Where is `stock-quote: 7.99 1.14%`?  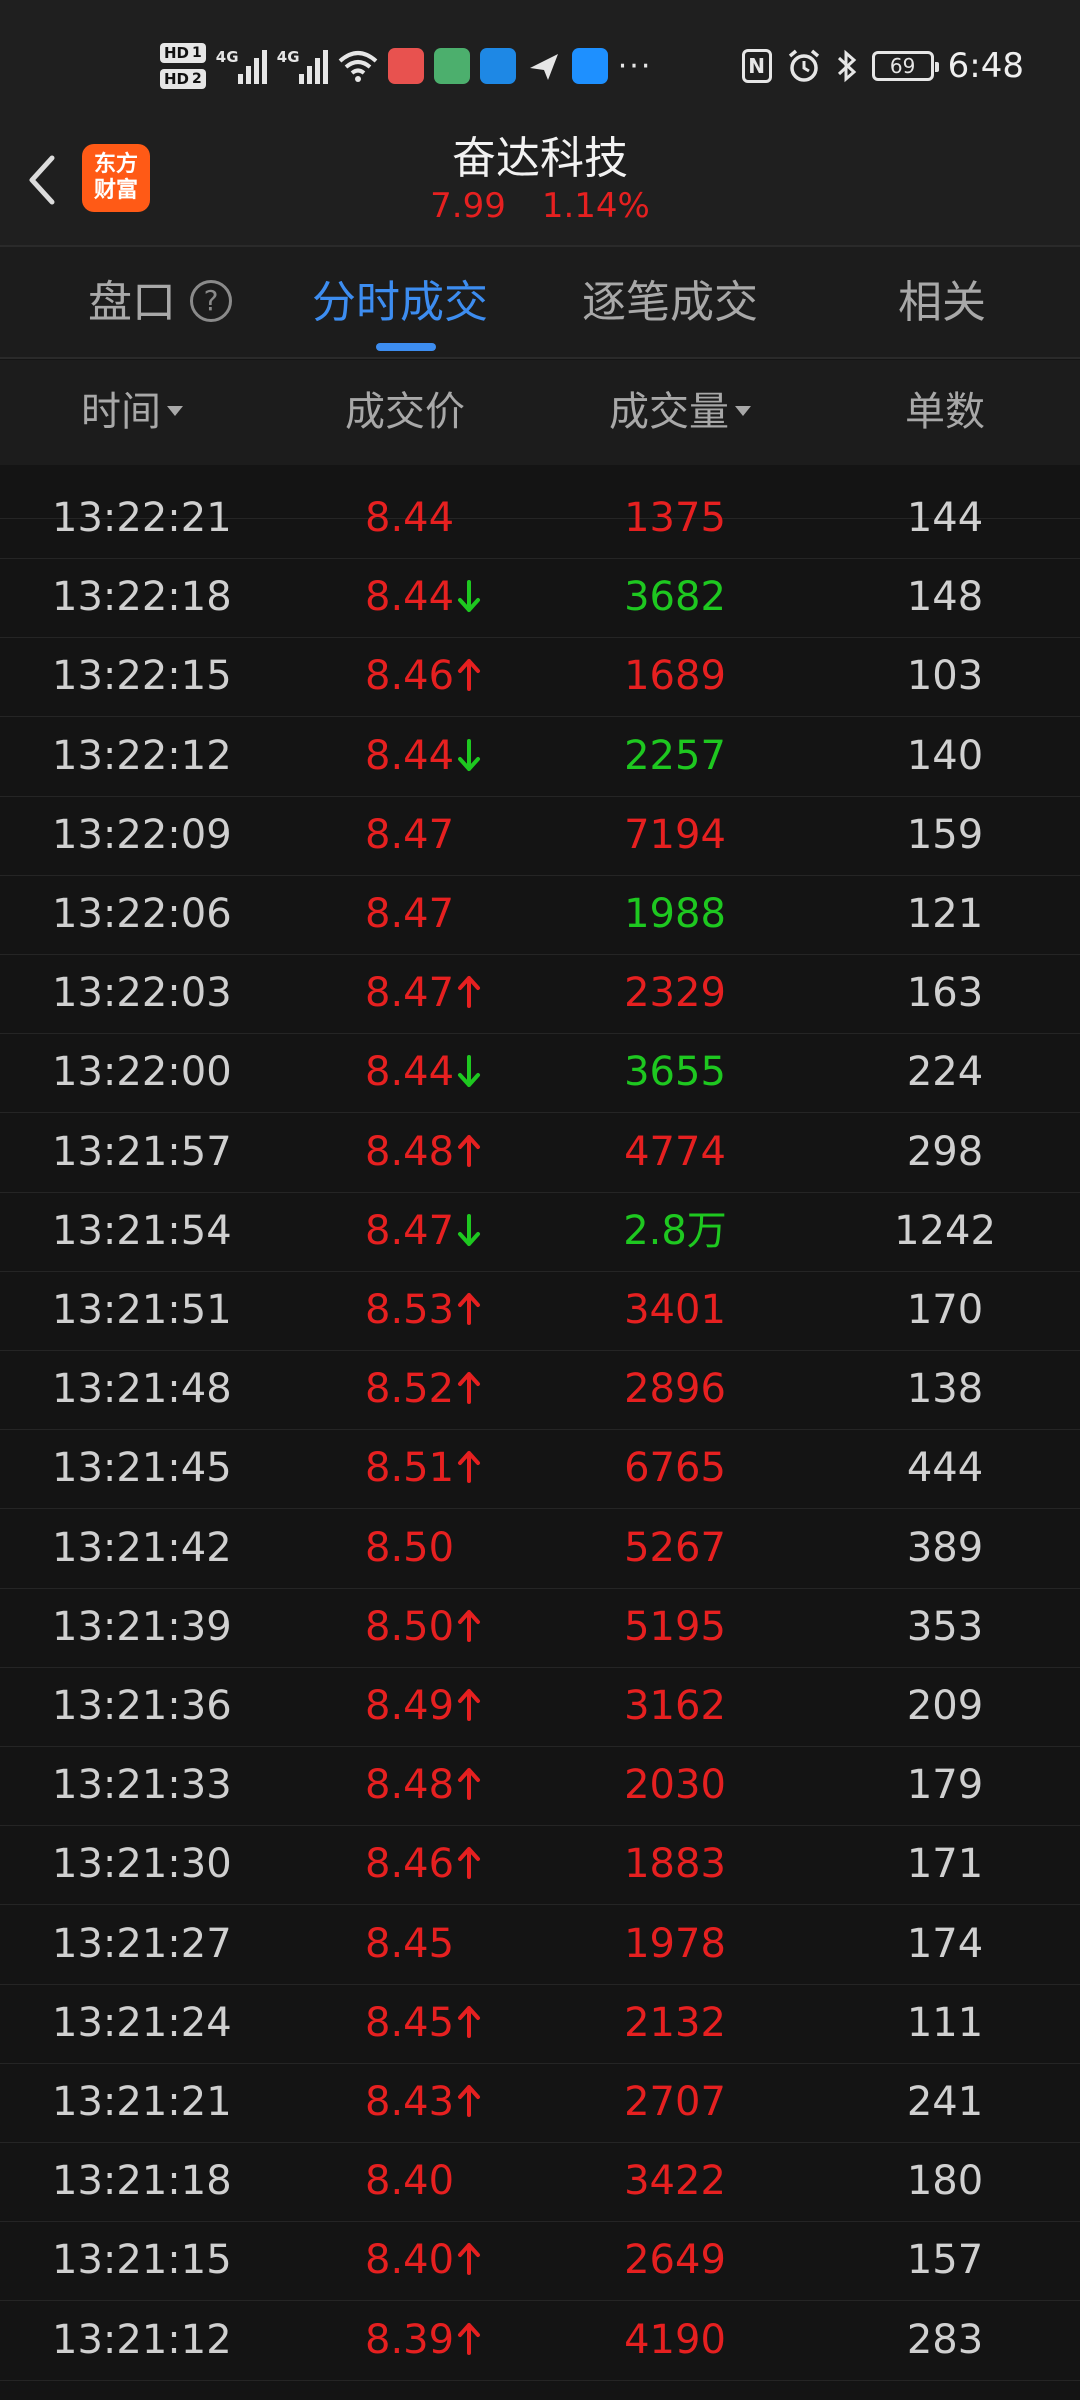
stock-quote: 7.99 1.14% is located at coordinates (540, 206).